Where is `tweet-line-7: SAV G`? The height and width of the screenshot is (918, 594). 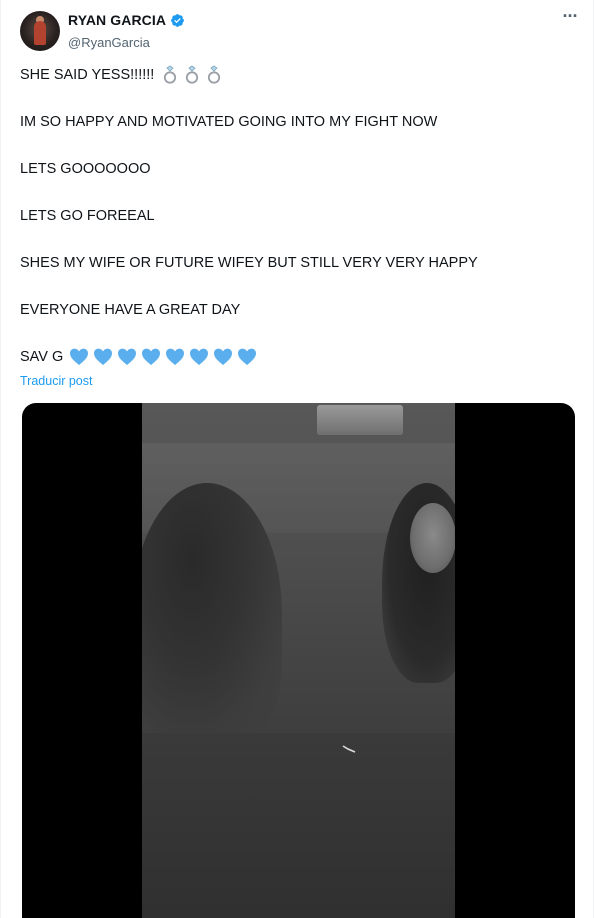
tweet-line-7: SAV G is located at coordinates (139, 357).